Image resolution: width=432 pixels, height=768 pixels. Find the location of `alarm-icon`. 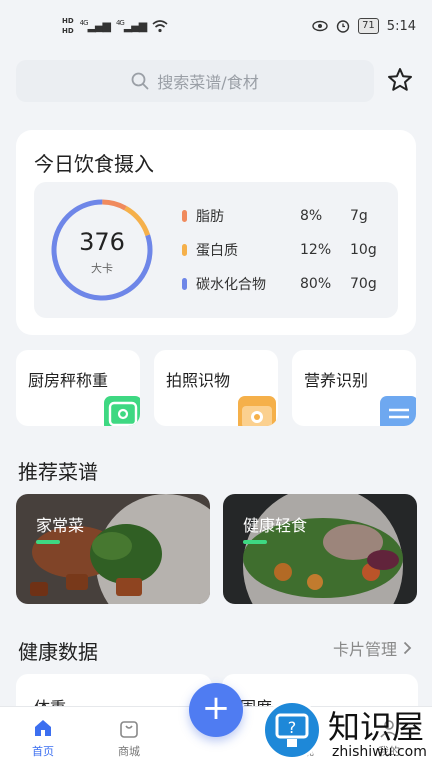

alarm-icon is located at coordinates (343, 26).